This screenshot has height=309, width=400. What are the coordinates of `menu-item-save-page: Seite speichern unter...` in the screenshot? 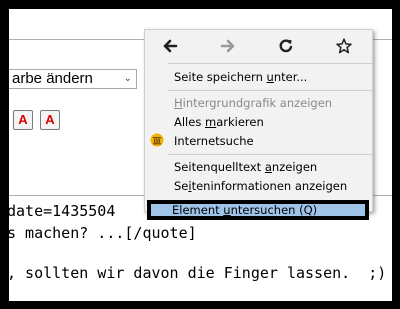 It's located at (240, 77).